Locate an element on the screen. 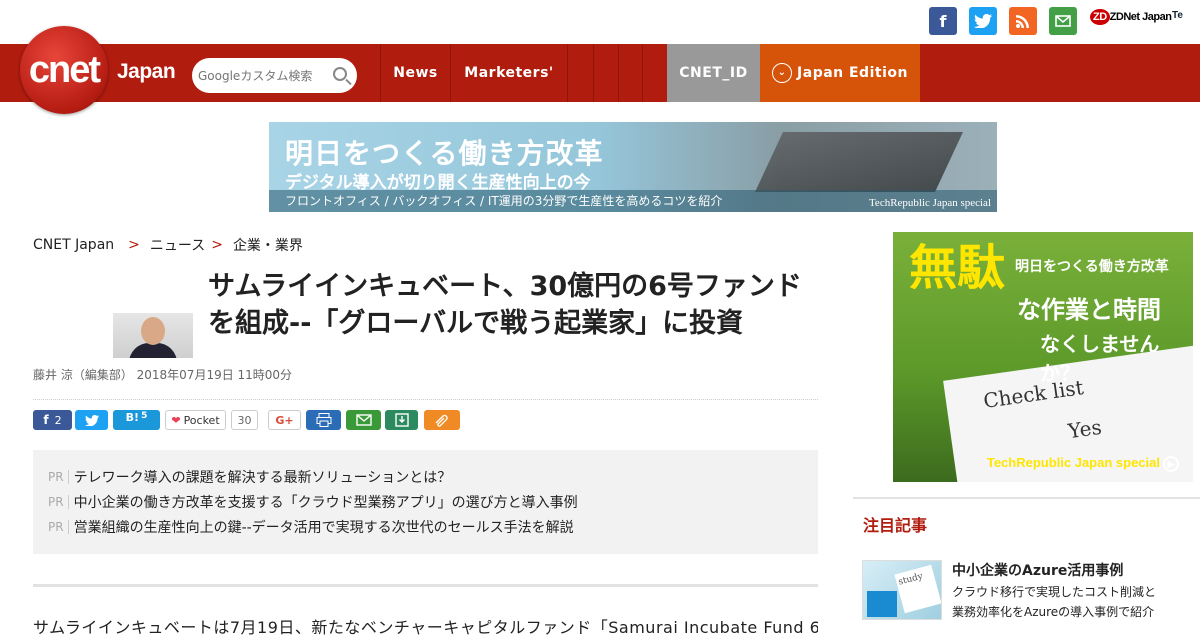 The image size is (1200, 638). logo-japan-label: Japan is located at coordinates (146, 71).